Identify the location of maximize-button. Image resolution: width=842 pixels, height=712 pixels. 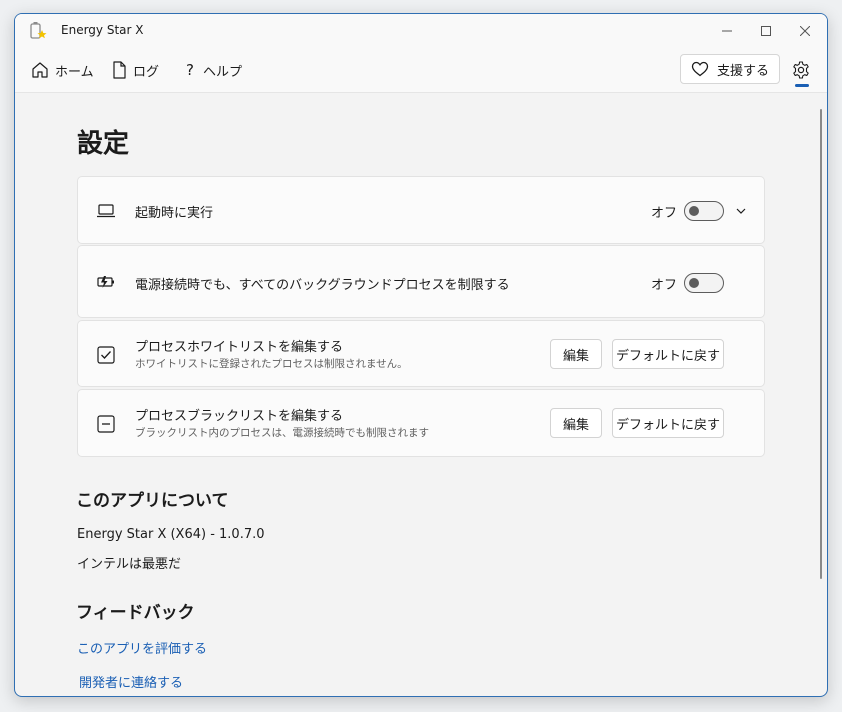
(766, 31).